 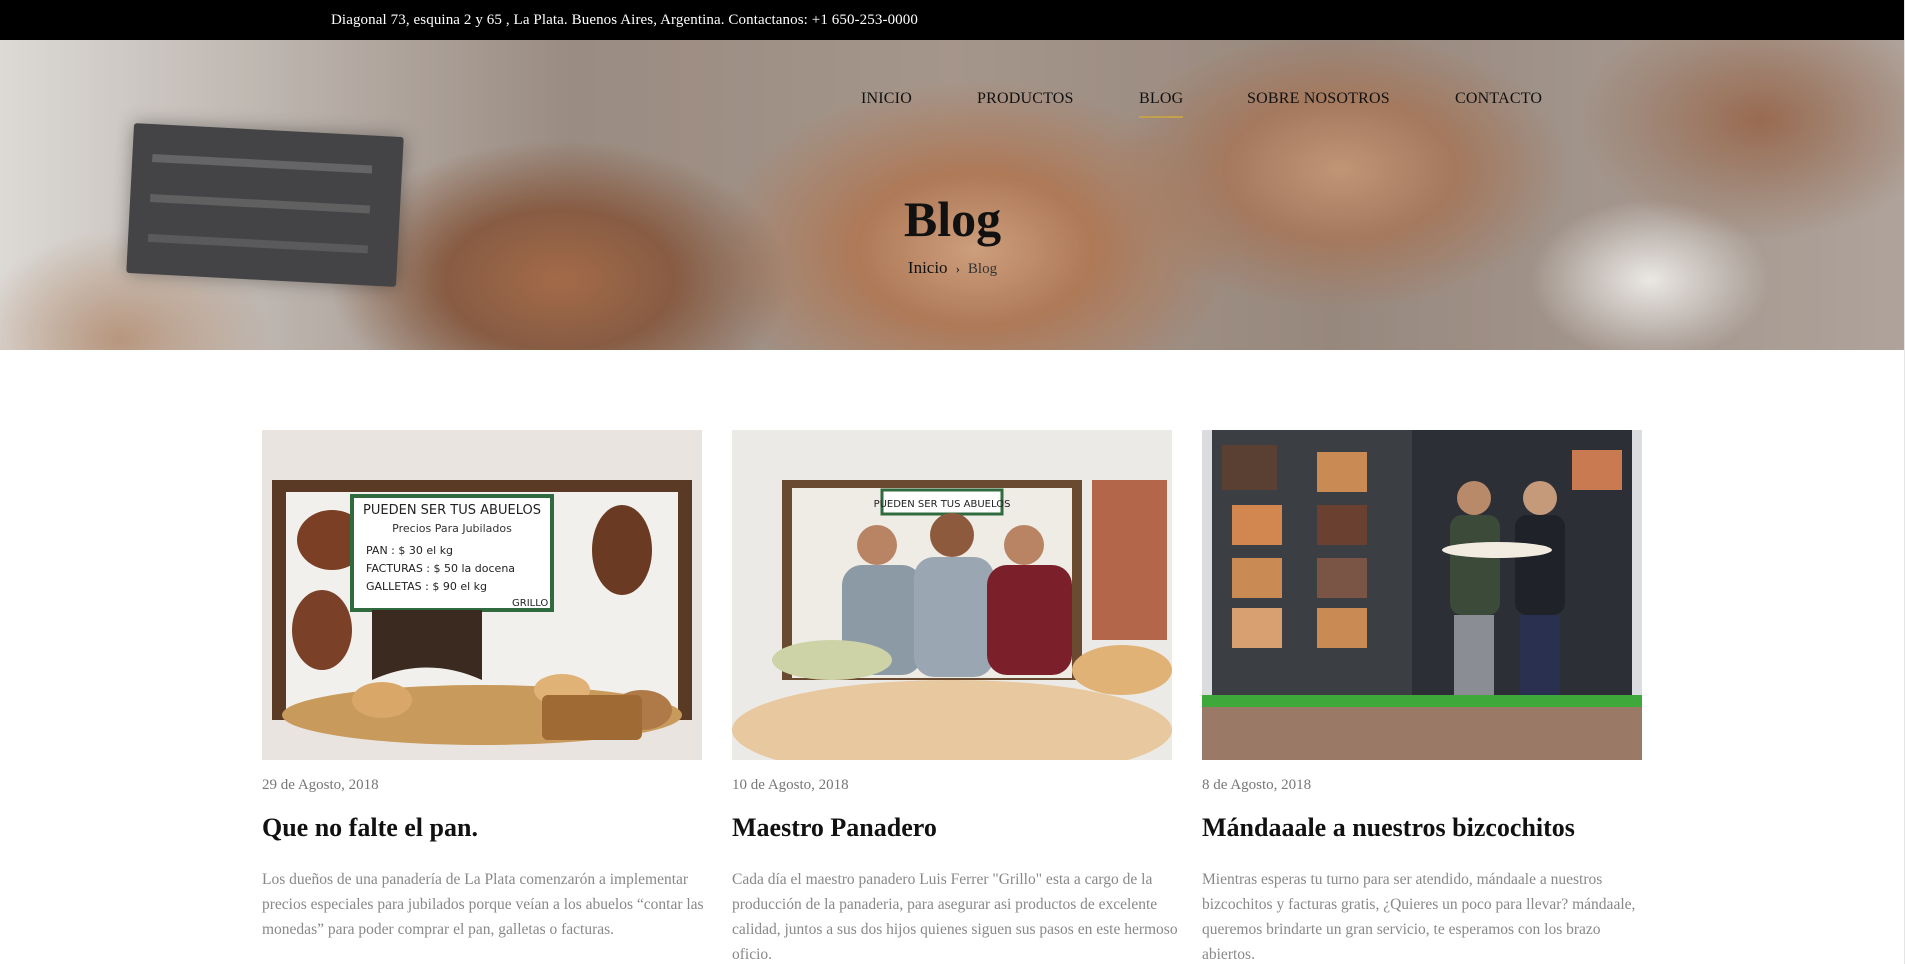 What do you see at coordinates (982, 269) in the screenshot?
I see `breadcrumb-current: Blog` at bounding box center [982, 269].